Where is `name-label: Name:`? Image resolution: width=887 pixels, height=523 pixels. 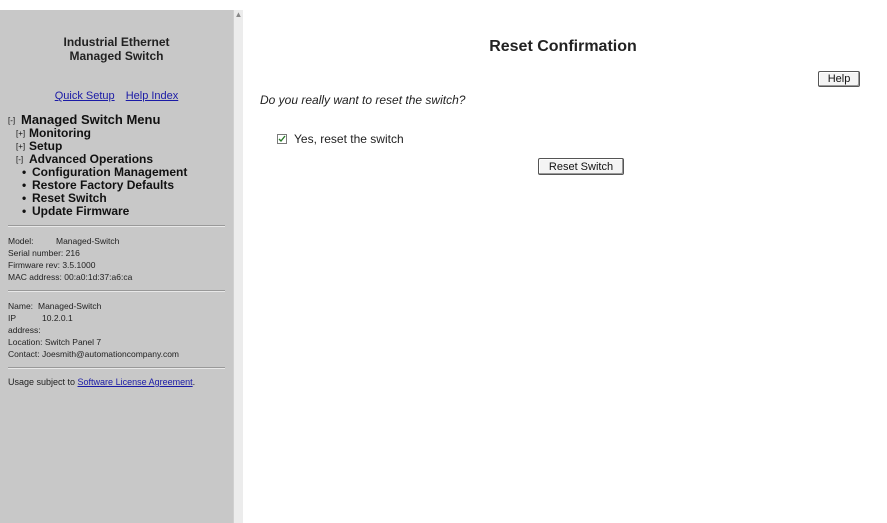 name-label: Name: is located at coordinates (21, 306).